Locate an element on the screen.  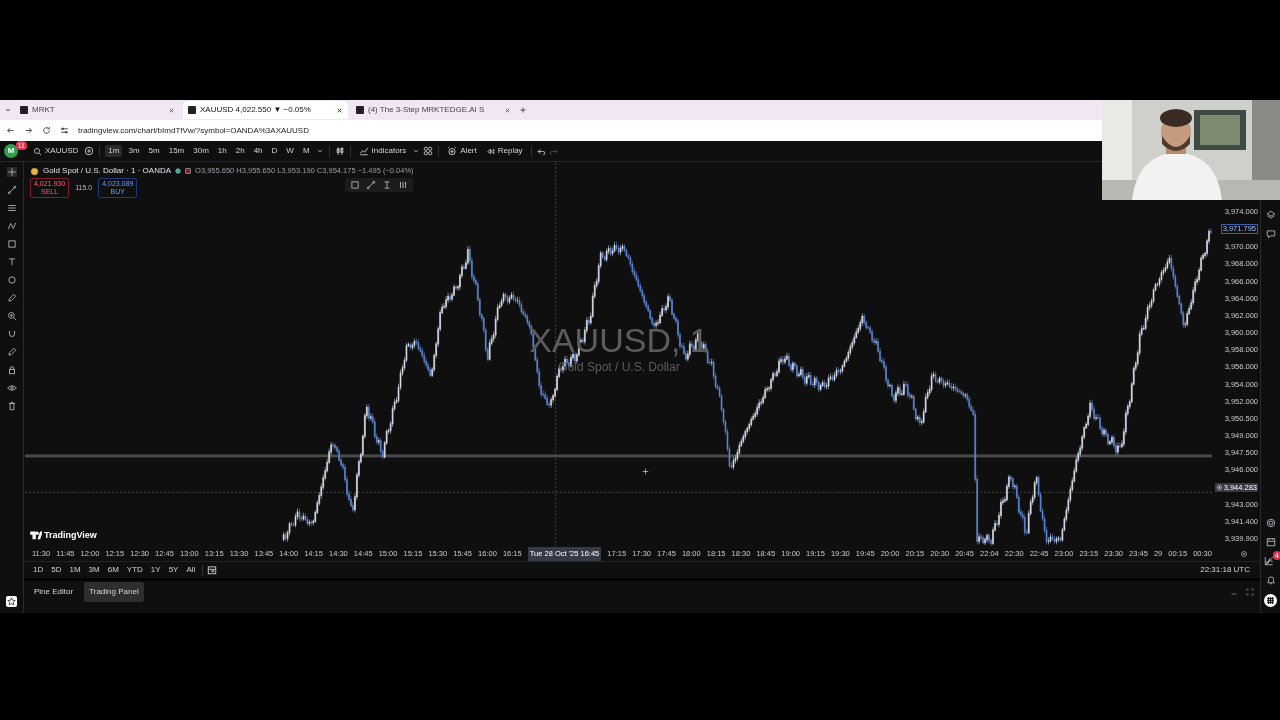
interval-button: 1m is located at coordinates (114, 151).